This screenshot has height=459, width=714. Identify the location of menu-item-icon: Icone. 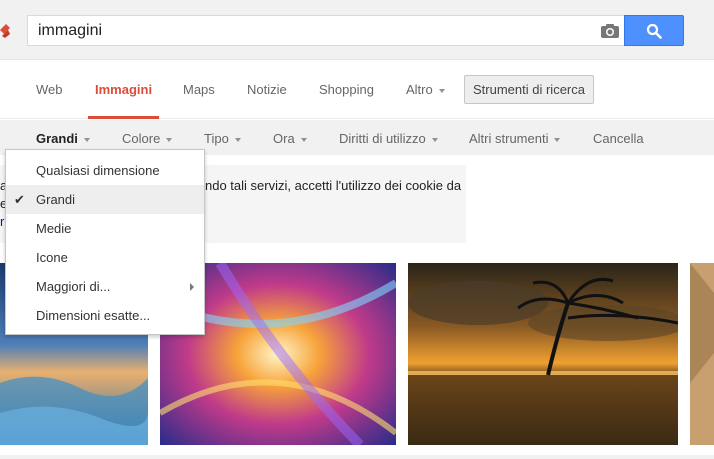
(105, 257).